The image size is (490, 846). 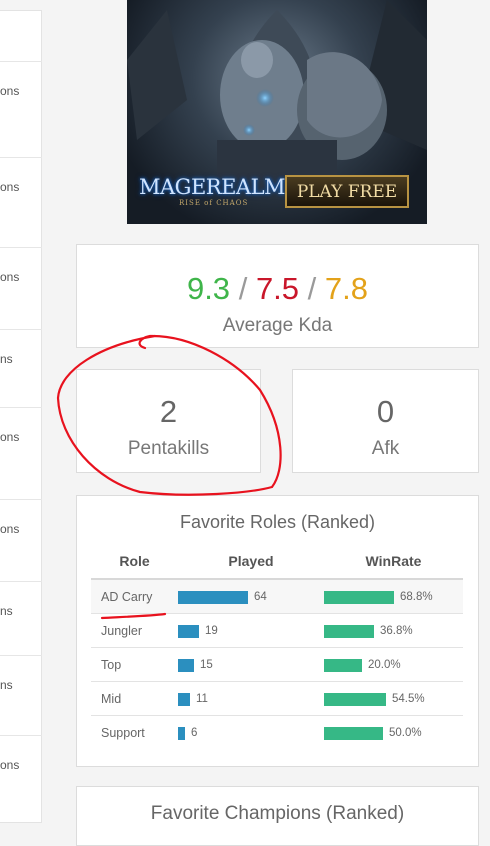 I want to click on table-row: Top 15 20.0%, so click(x=277, y=664).